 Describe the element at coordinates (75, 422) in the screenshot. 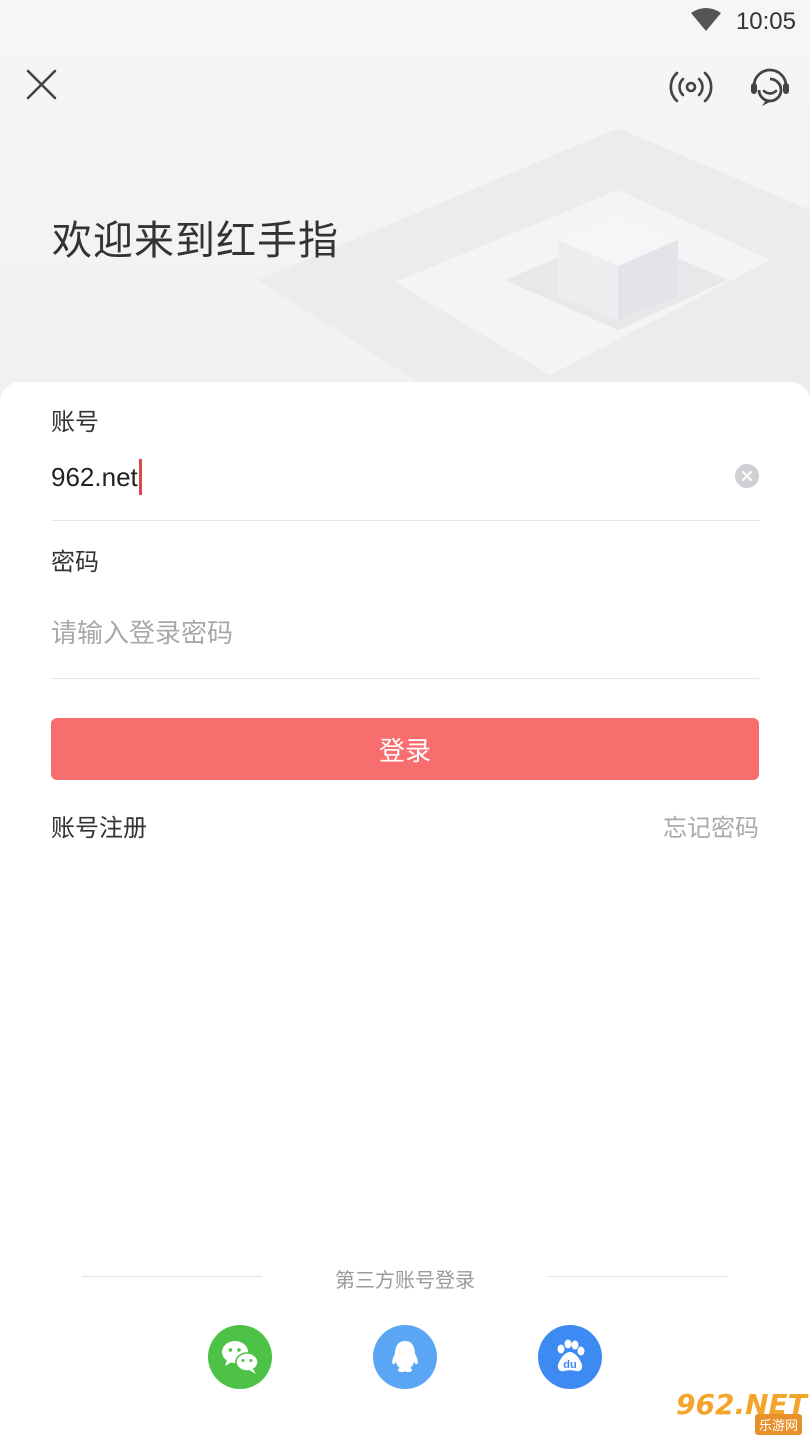

I see `account-label: 账号` at that location.